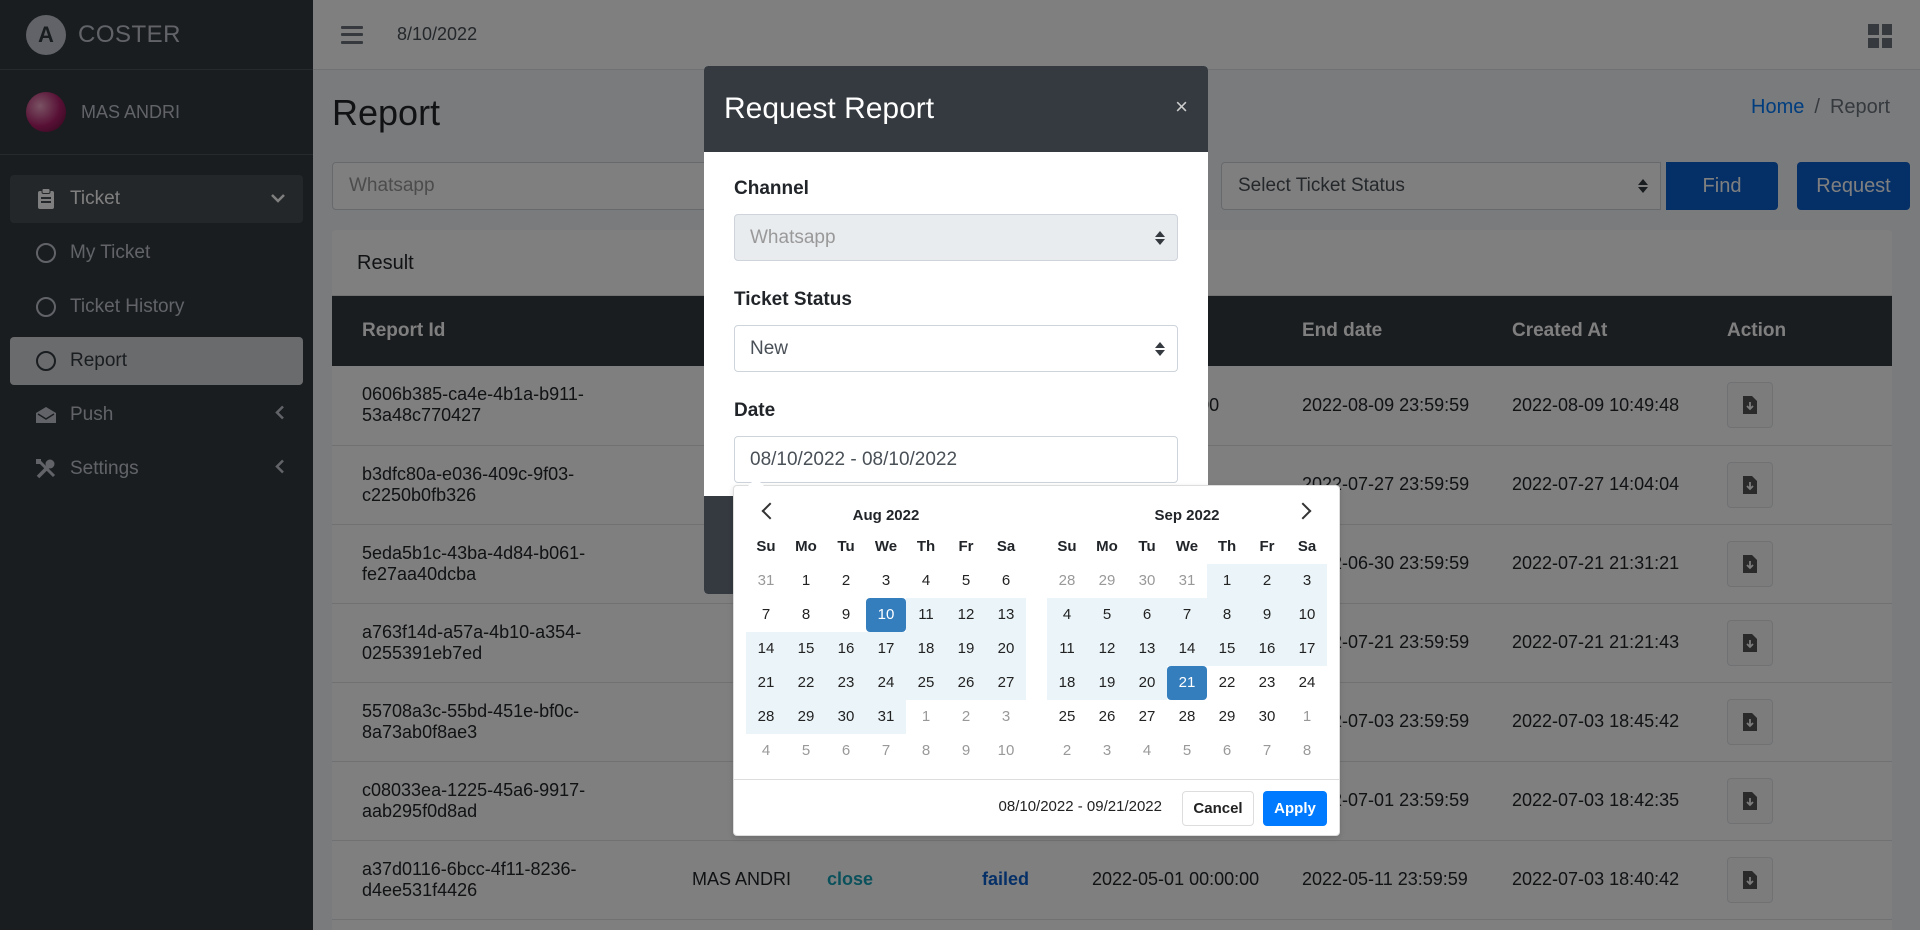 The width and height of the screenshot is (1920, 930). What do you see at coordinates (1218, 808) in the screenshot?
I see `cancel-button: Cancel` at bounding box center [1218, 808].